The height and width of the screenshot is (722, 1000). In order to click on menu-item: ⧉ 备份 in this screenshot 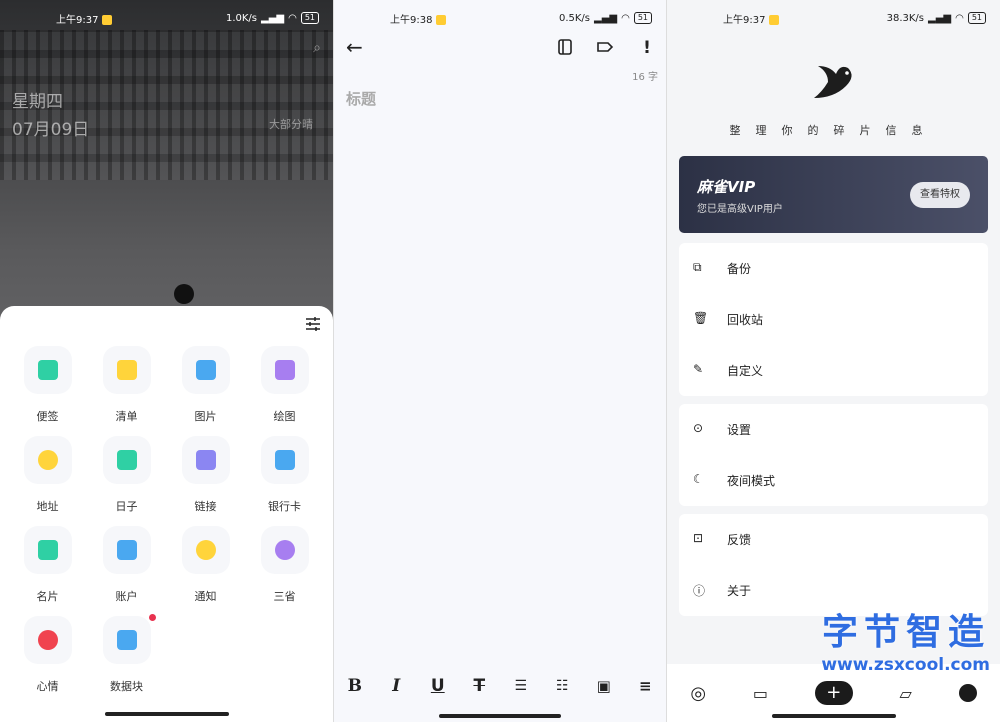, I will do `click(833, 268)`.